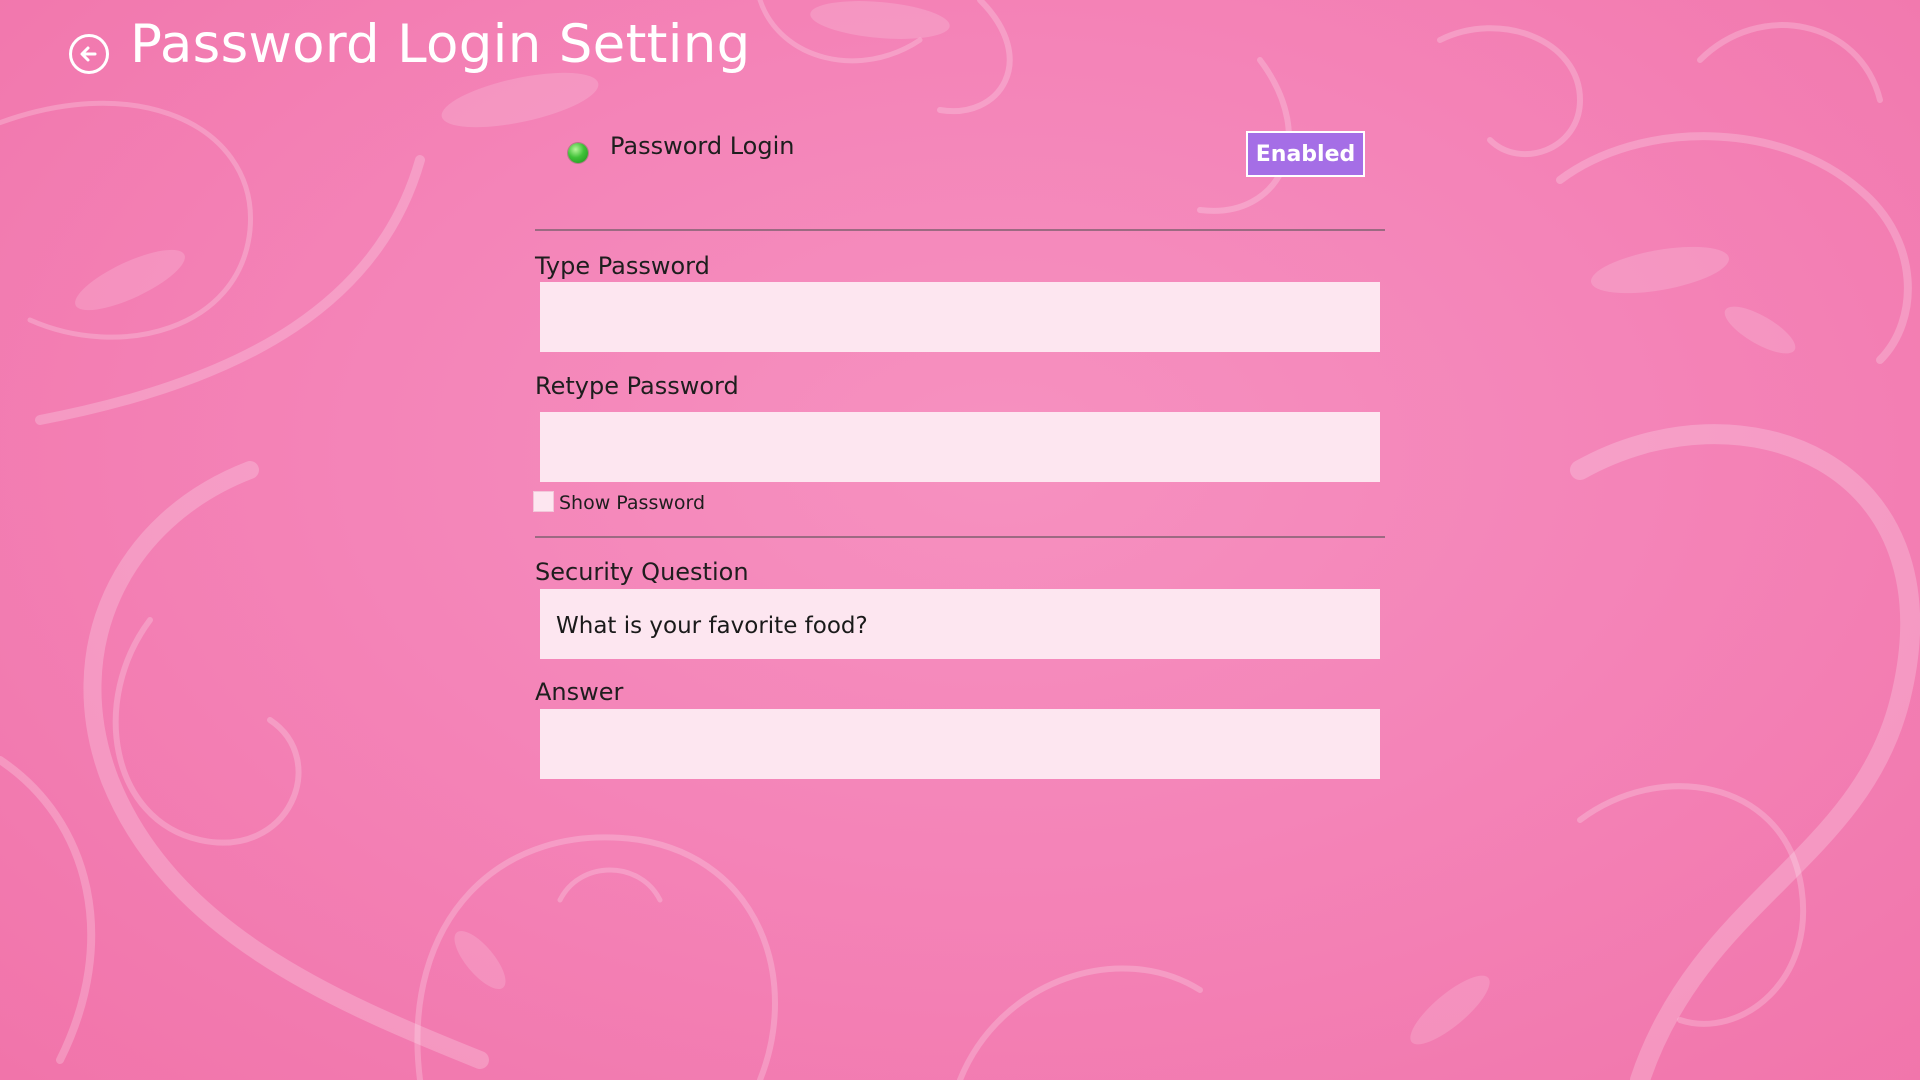  Describe the element at coordinates (960, 317) in the screenshot. I see `type-password-input` at that location.